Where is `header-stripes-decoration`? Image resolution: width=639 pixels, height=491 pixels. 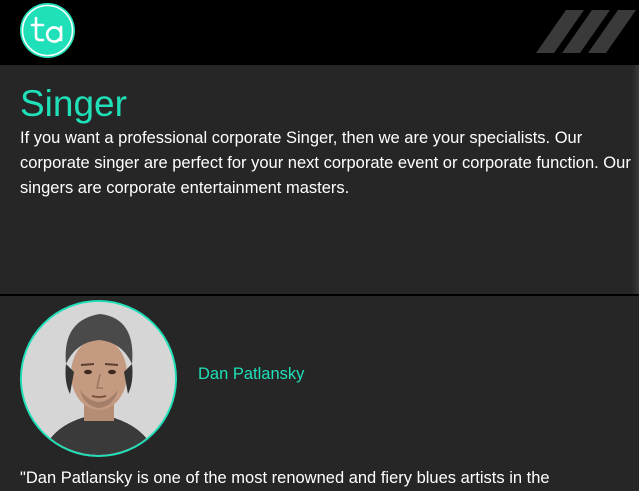
header-stripes-decoration is located at coordinates (587, 31).